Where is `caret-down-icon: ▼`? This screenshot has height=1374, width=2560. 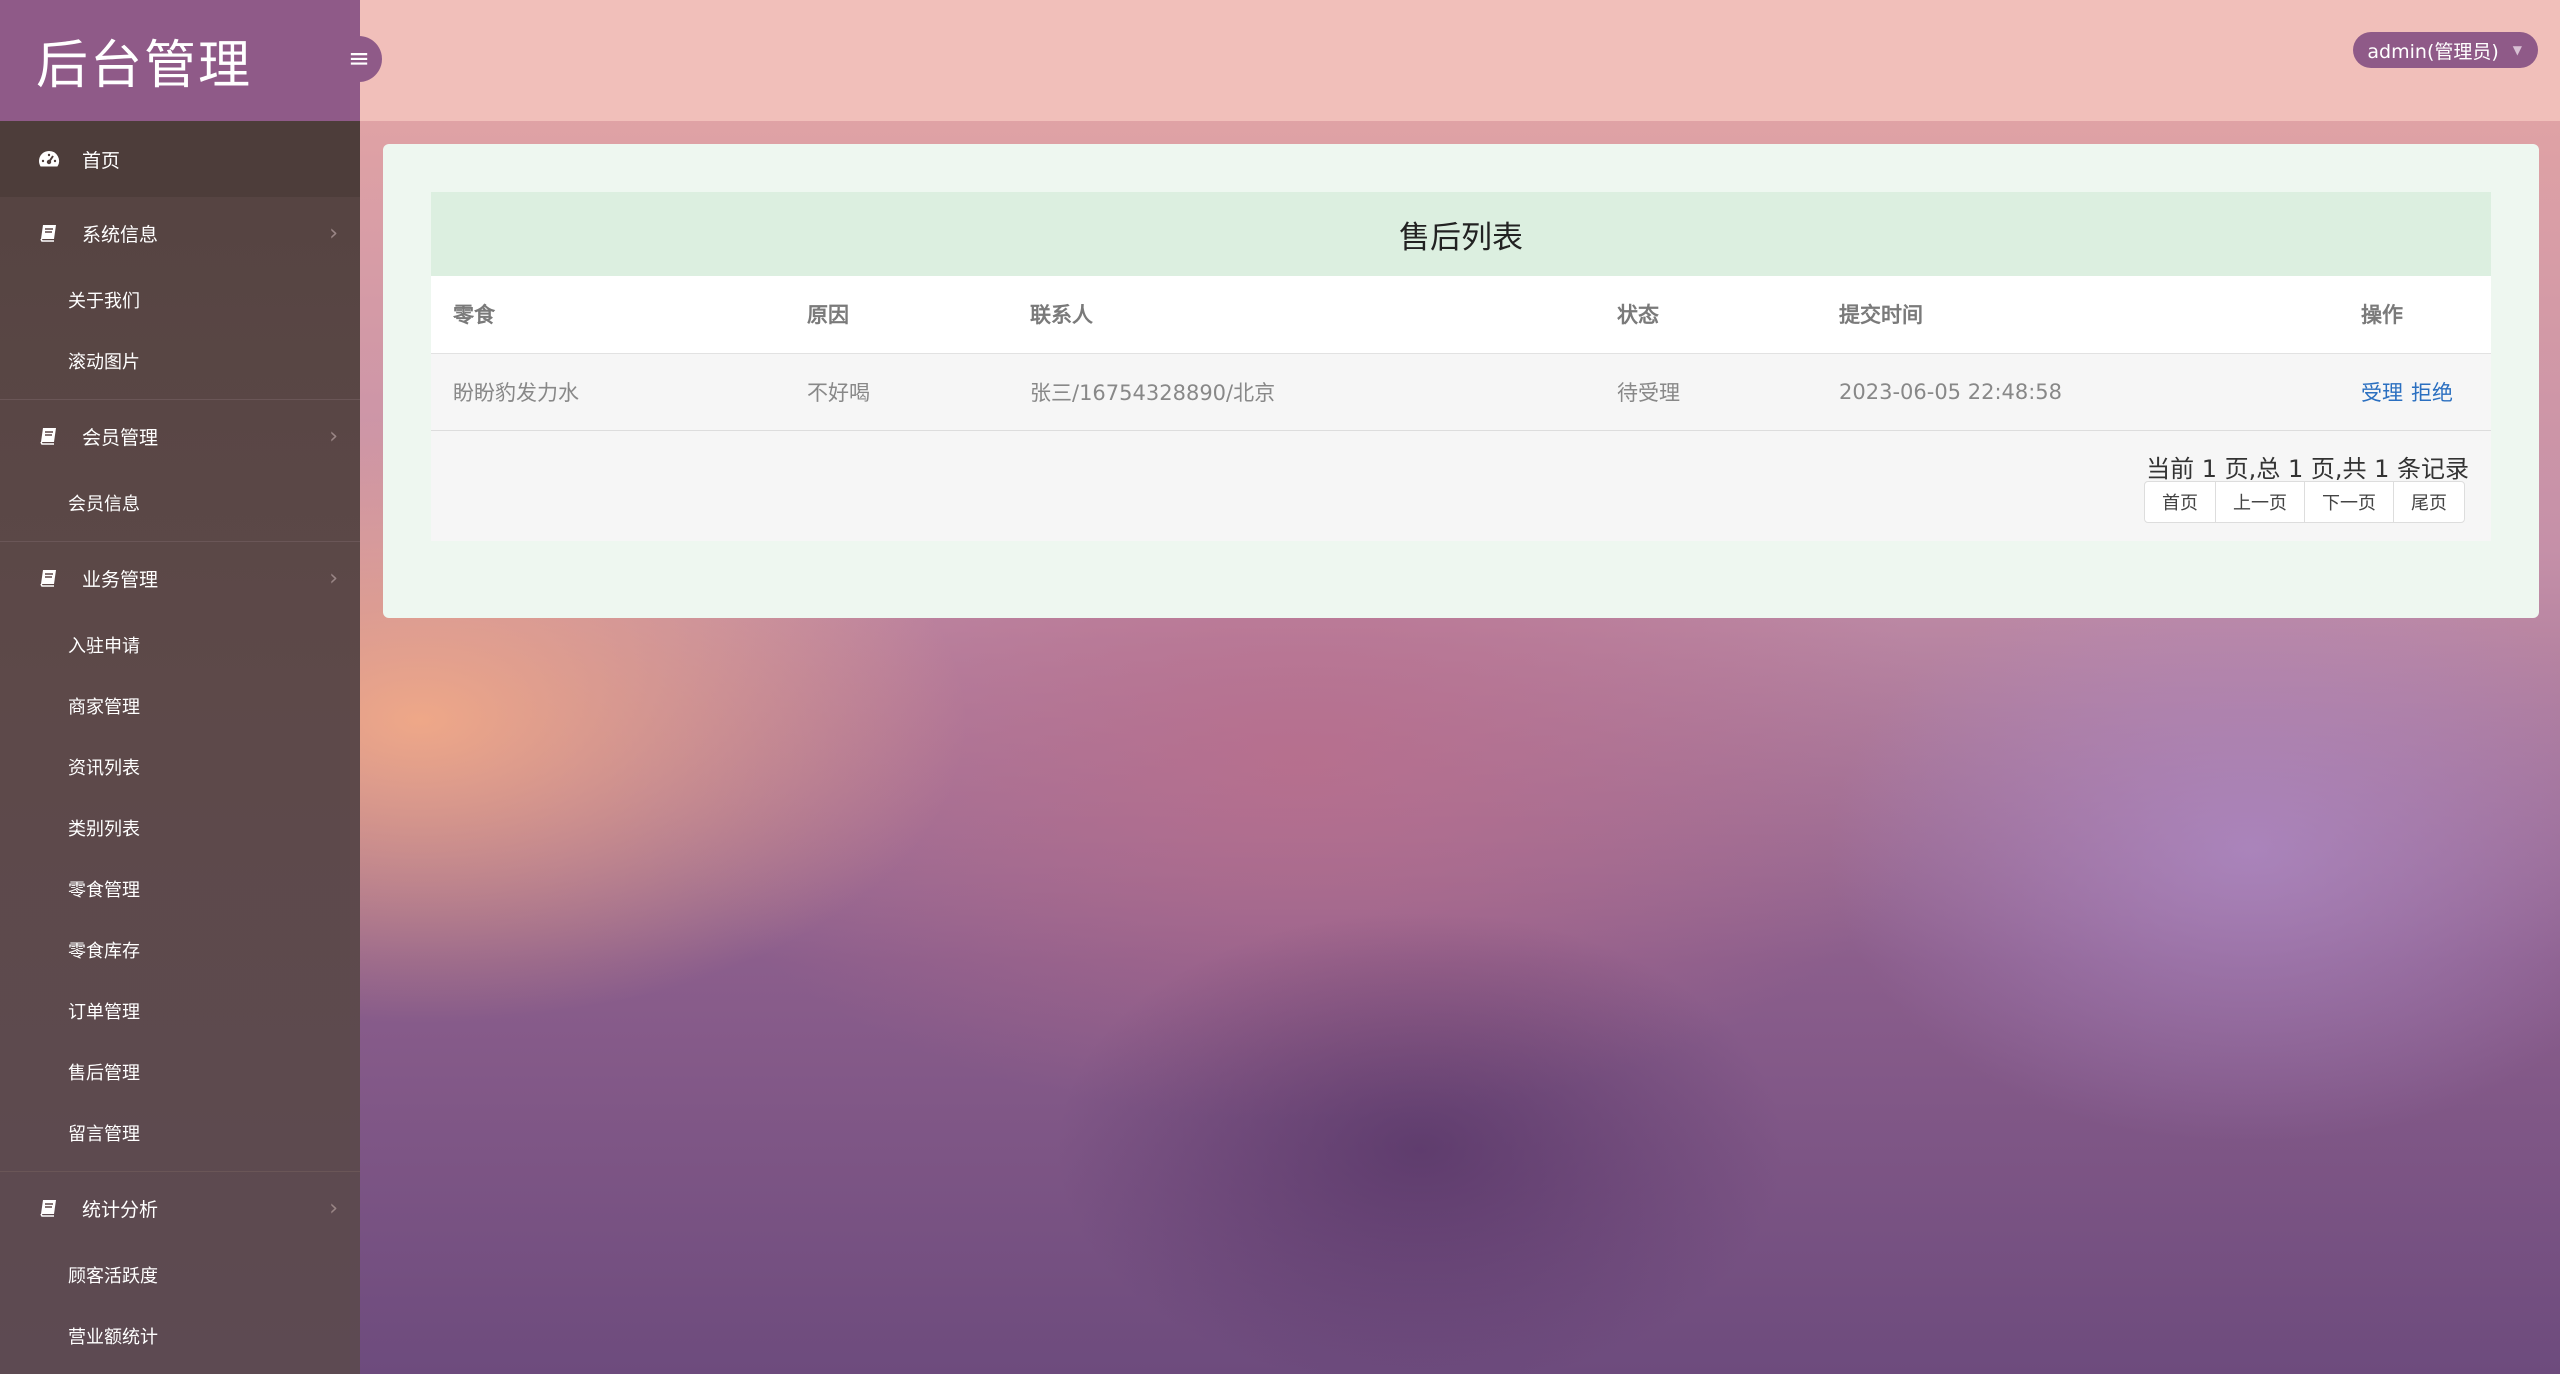
caret-down-icon: ▼ is located at coordinates (2517, 50).